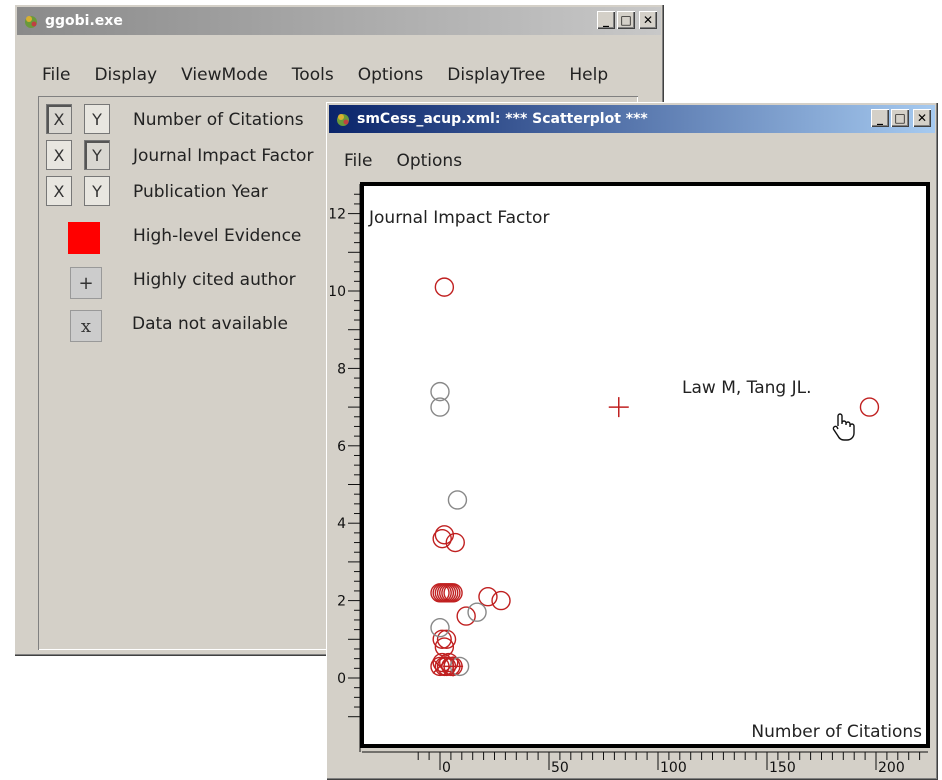 The width and height of the screenshot is (942, 780). I want to click on var-year-x-button: X, so click(59, 191).